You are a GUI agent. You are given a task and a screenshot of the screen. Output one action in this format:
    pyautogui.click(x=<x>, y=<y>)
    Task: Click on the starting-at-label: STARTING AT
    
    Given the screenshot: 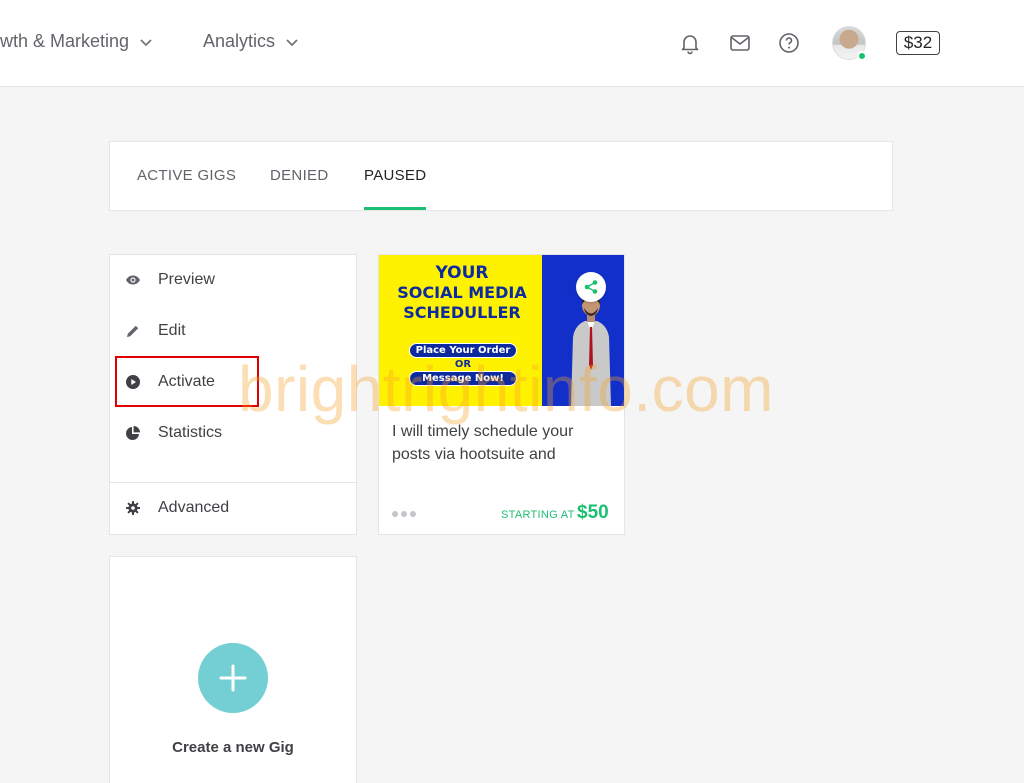 What is the action you would take?
    pyautogui.click(x=538, y=515)
    